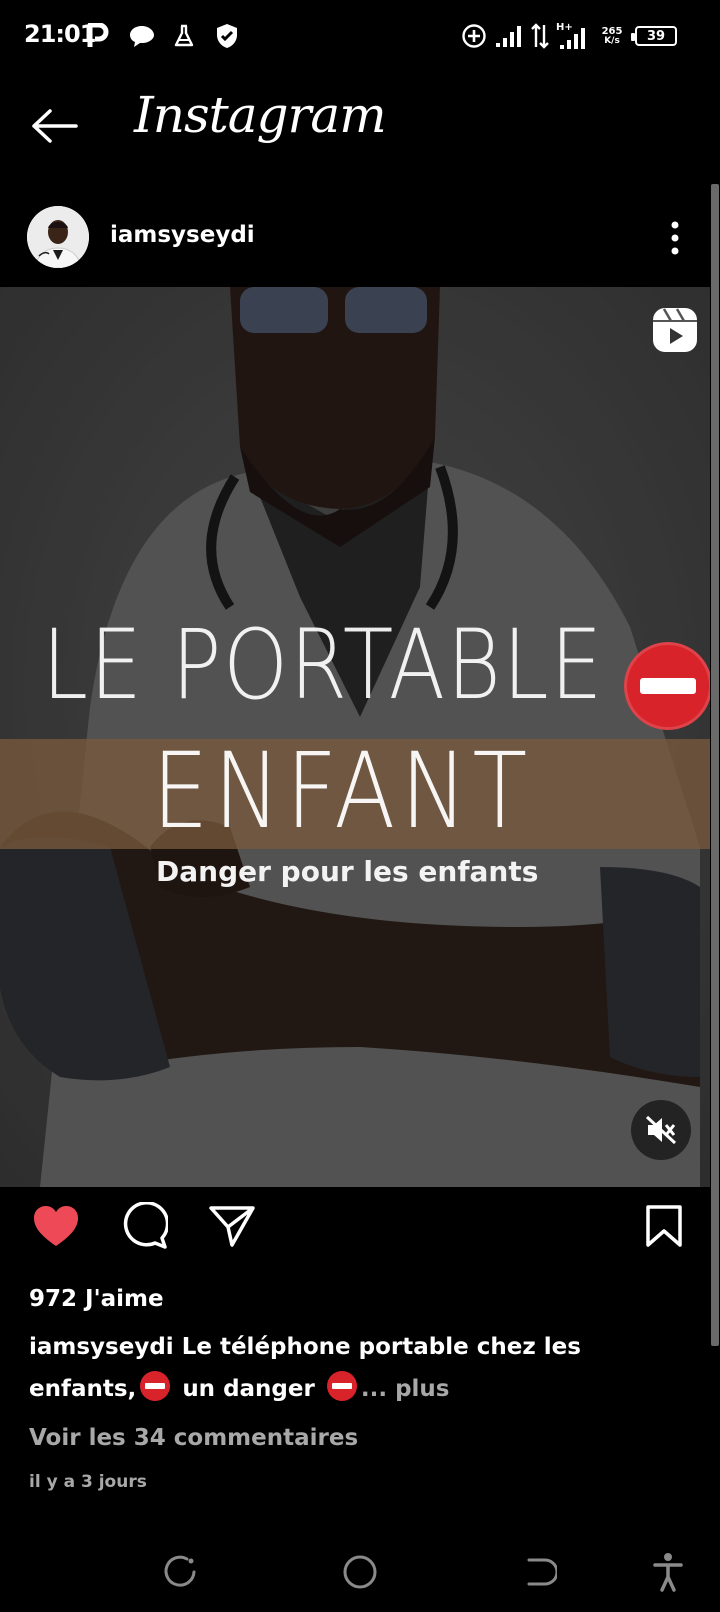  Describe the element at coordinates (342, 791) in the screenshot. I see `media-title-line2: ENFANT` at that location.